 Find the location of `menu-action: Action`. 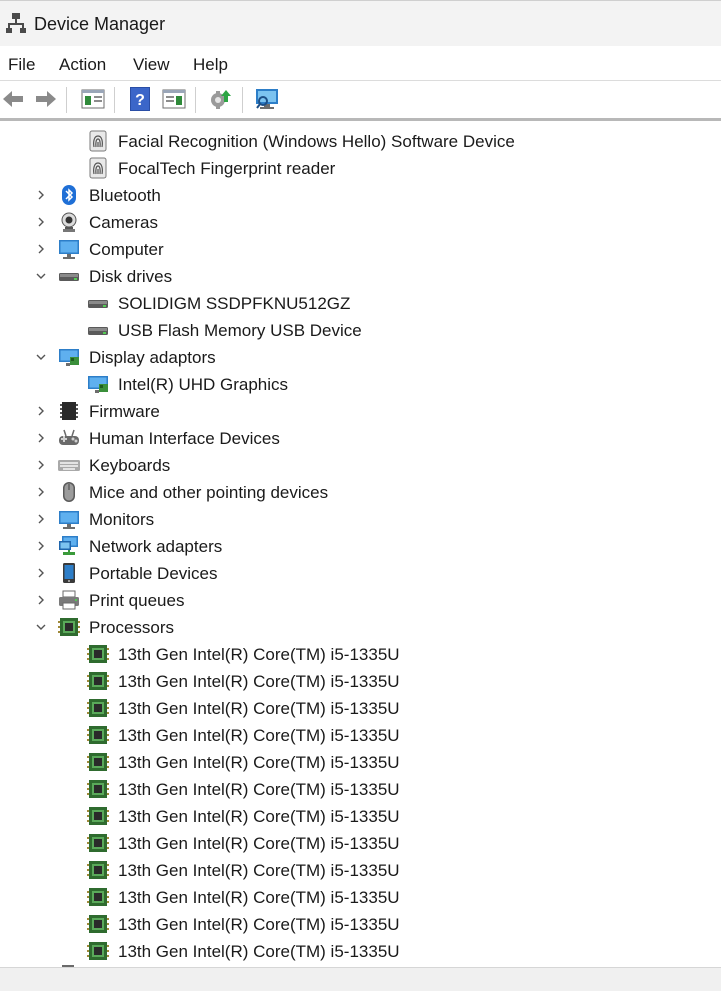

menu-action: Action is located at coordinates (82, 65).